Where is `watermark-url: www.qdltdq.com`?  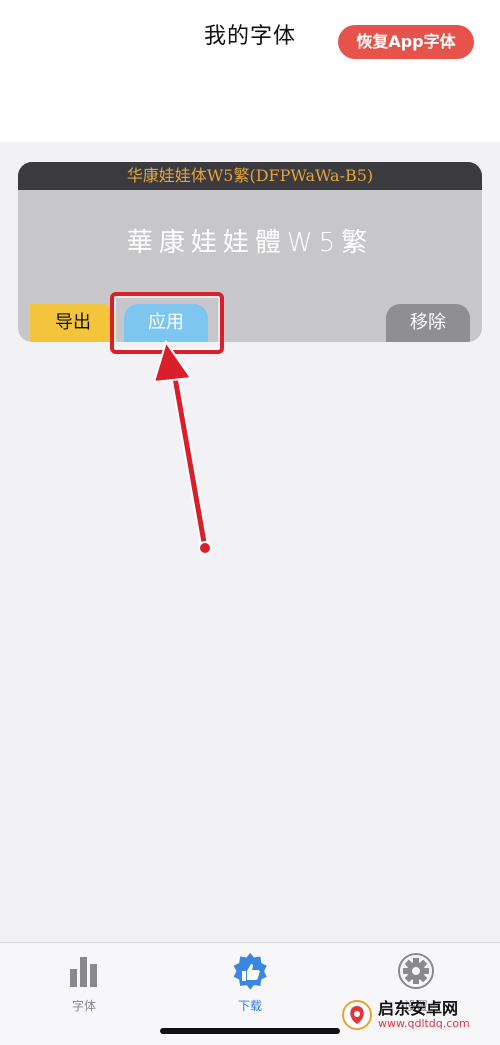 watermark-url: www.qdltdq.com is located at coordinates (424, 1023).